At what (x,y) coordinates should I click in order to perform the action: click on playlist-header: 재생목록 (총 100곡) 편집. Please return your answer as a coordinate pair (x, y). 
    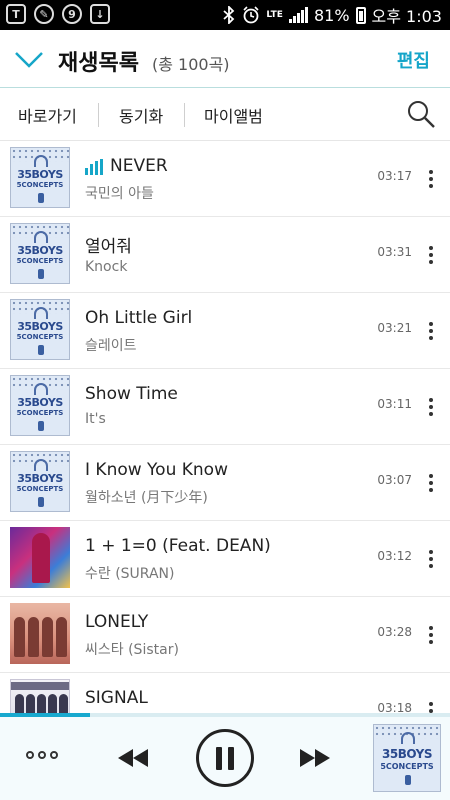
    Looking at the image, I should click on (225, 59).